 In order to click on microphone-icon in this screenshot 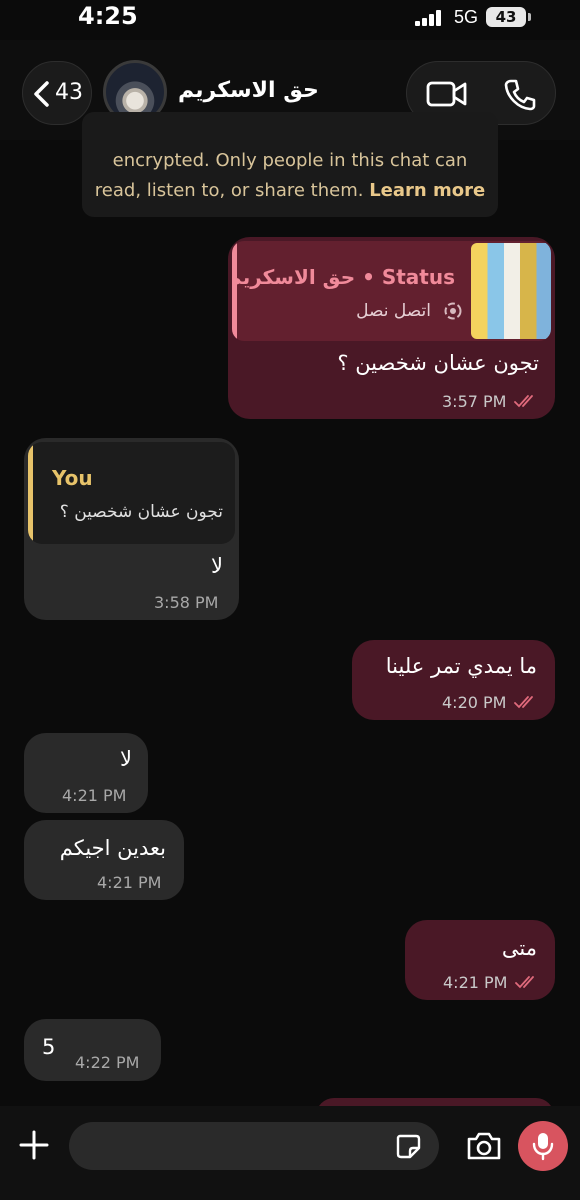, I will do `click(543, 1147)`.